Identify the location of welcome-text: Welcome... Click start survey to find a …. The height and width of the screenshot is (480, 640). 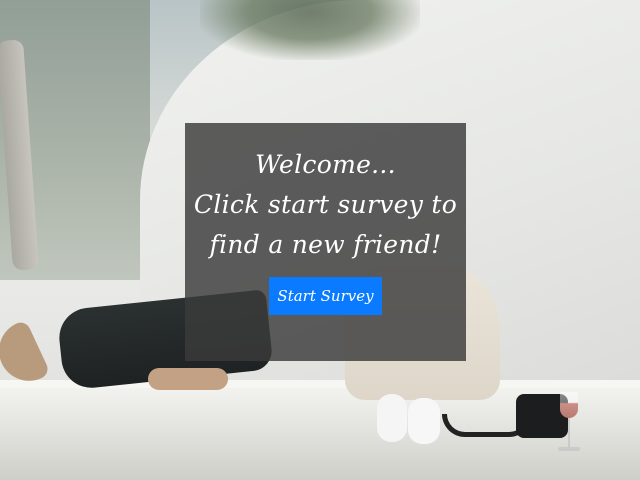
(325, 204).